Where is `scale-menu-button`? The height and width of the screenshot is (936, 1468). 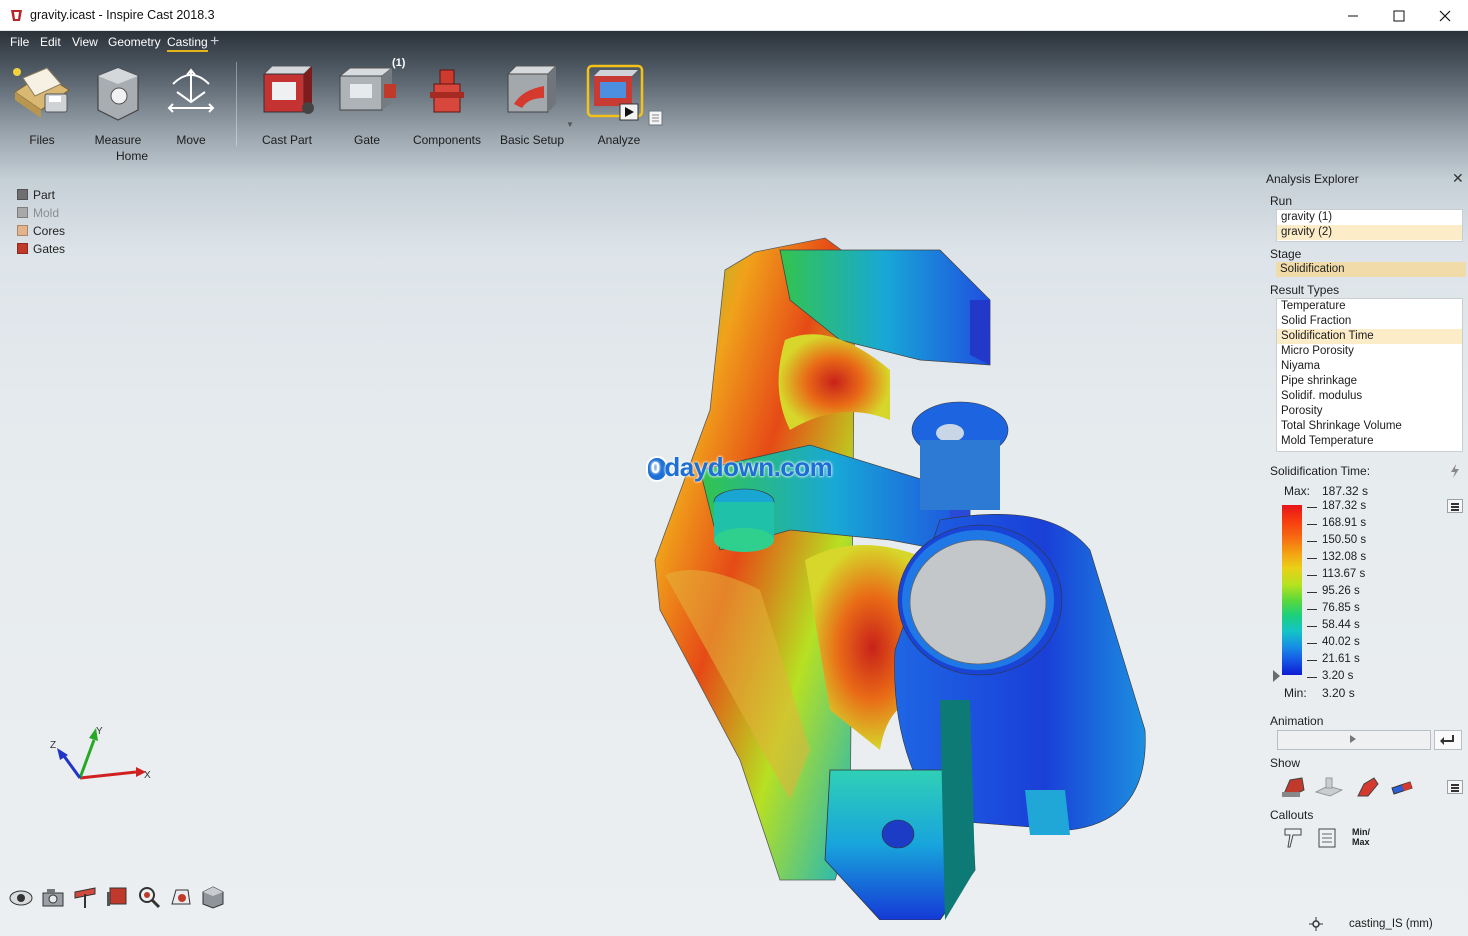
scale-menu-button is located at coordinates (1455, 506).